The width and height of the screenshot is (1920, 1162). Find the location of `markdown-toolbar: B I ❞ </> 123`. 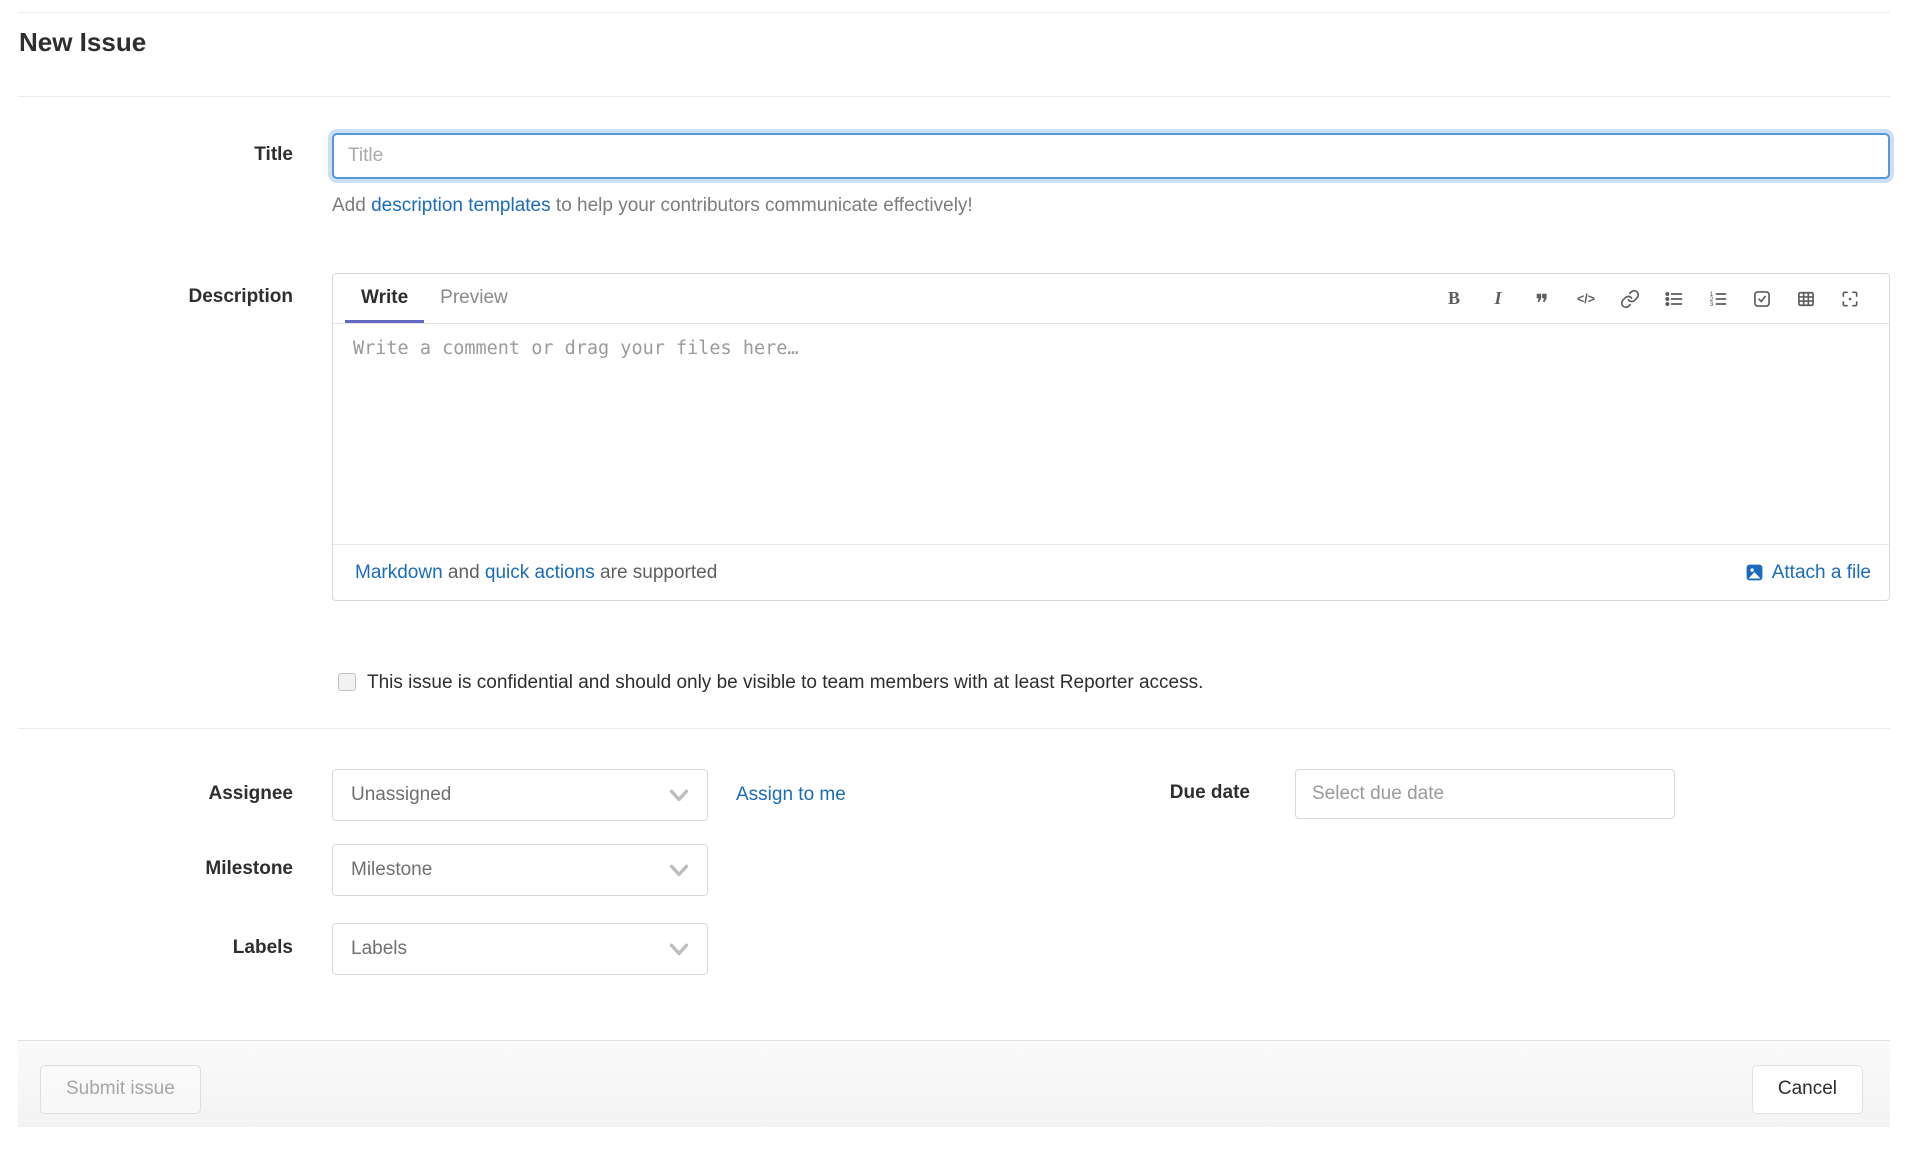

markdown-toolbar: B I ❞ </> 123 is located at coordinates (1666, 298).